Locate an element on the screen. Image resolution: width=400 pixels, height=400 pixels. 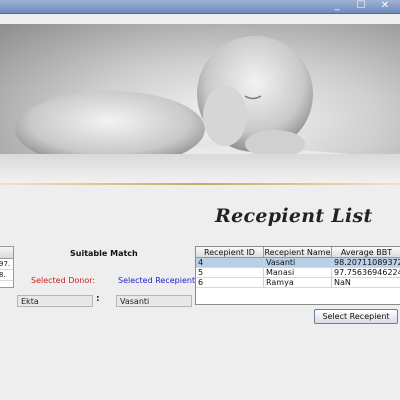
column-header-id: Recepient ID is located at coordinates (230, 252).